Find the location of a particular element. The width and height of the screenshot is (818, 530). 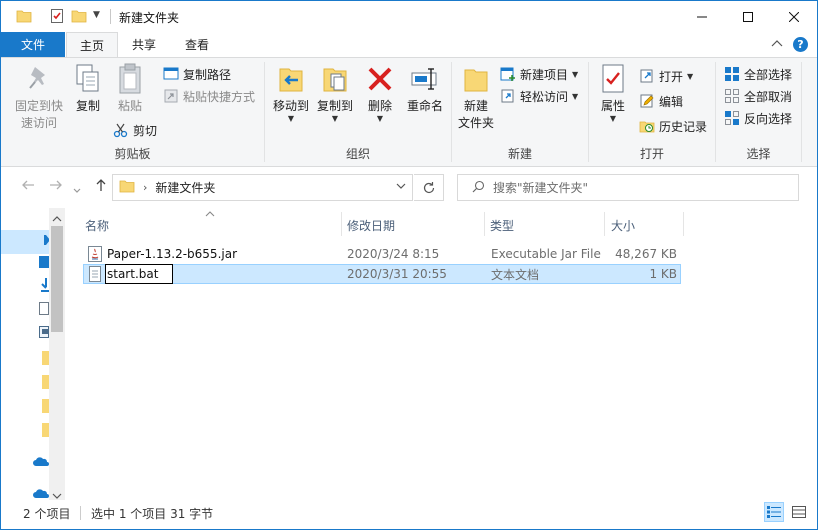

select-group: 全部选择 全部取消 反向选择 选择 is located at coordinates (758, 112).